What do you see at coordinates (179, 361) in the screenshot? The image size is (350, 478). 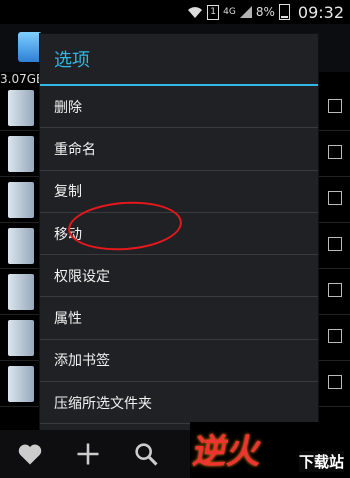 I see `menu-item-add-bookmark: 添加书签` at bounding box center [179, 361].